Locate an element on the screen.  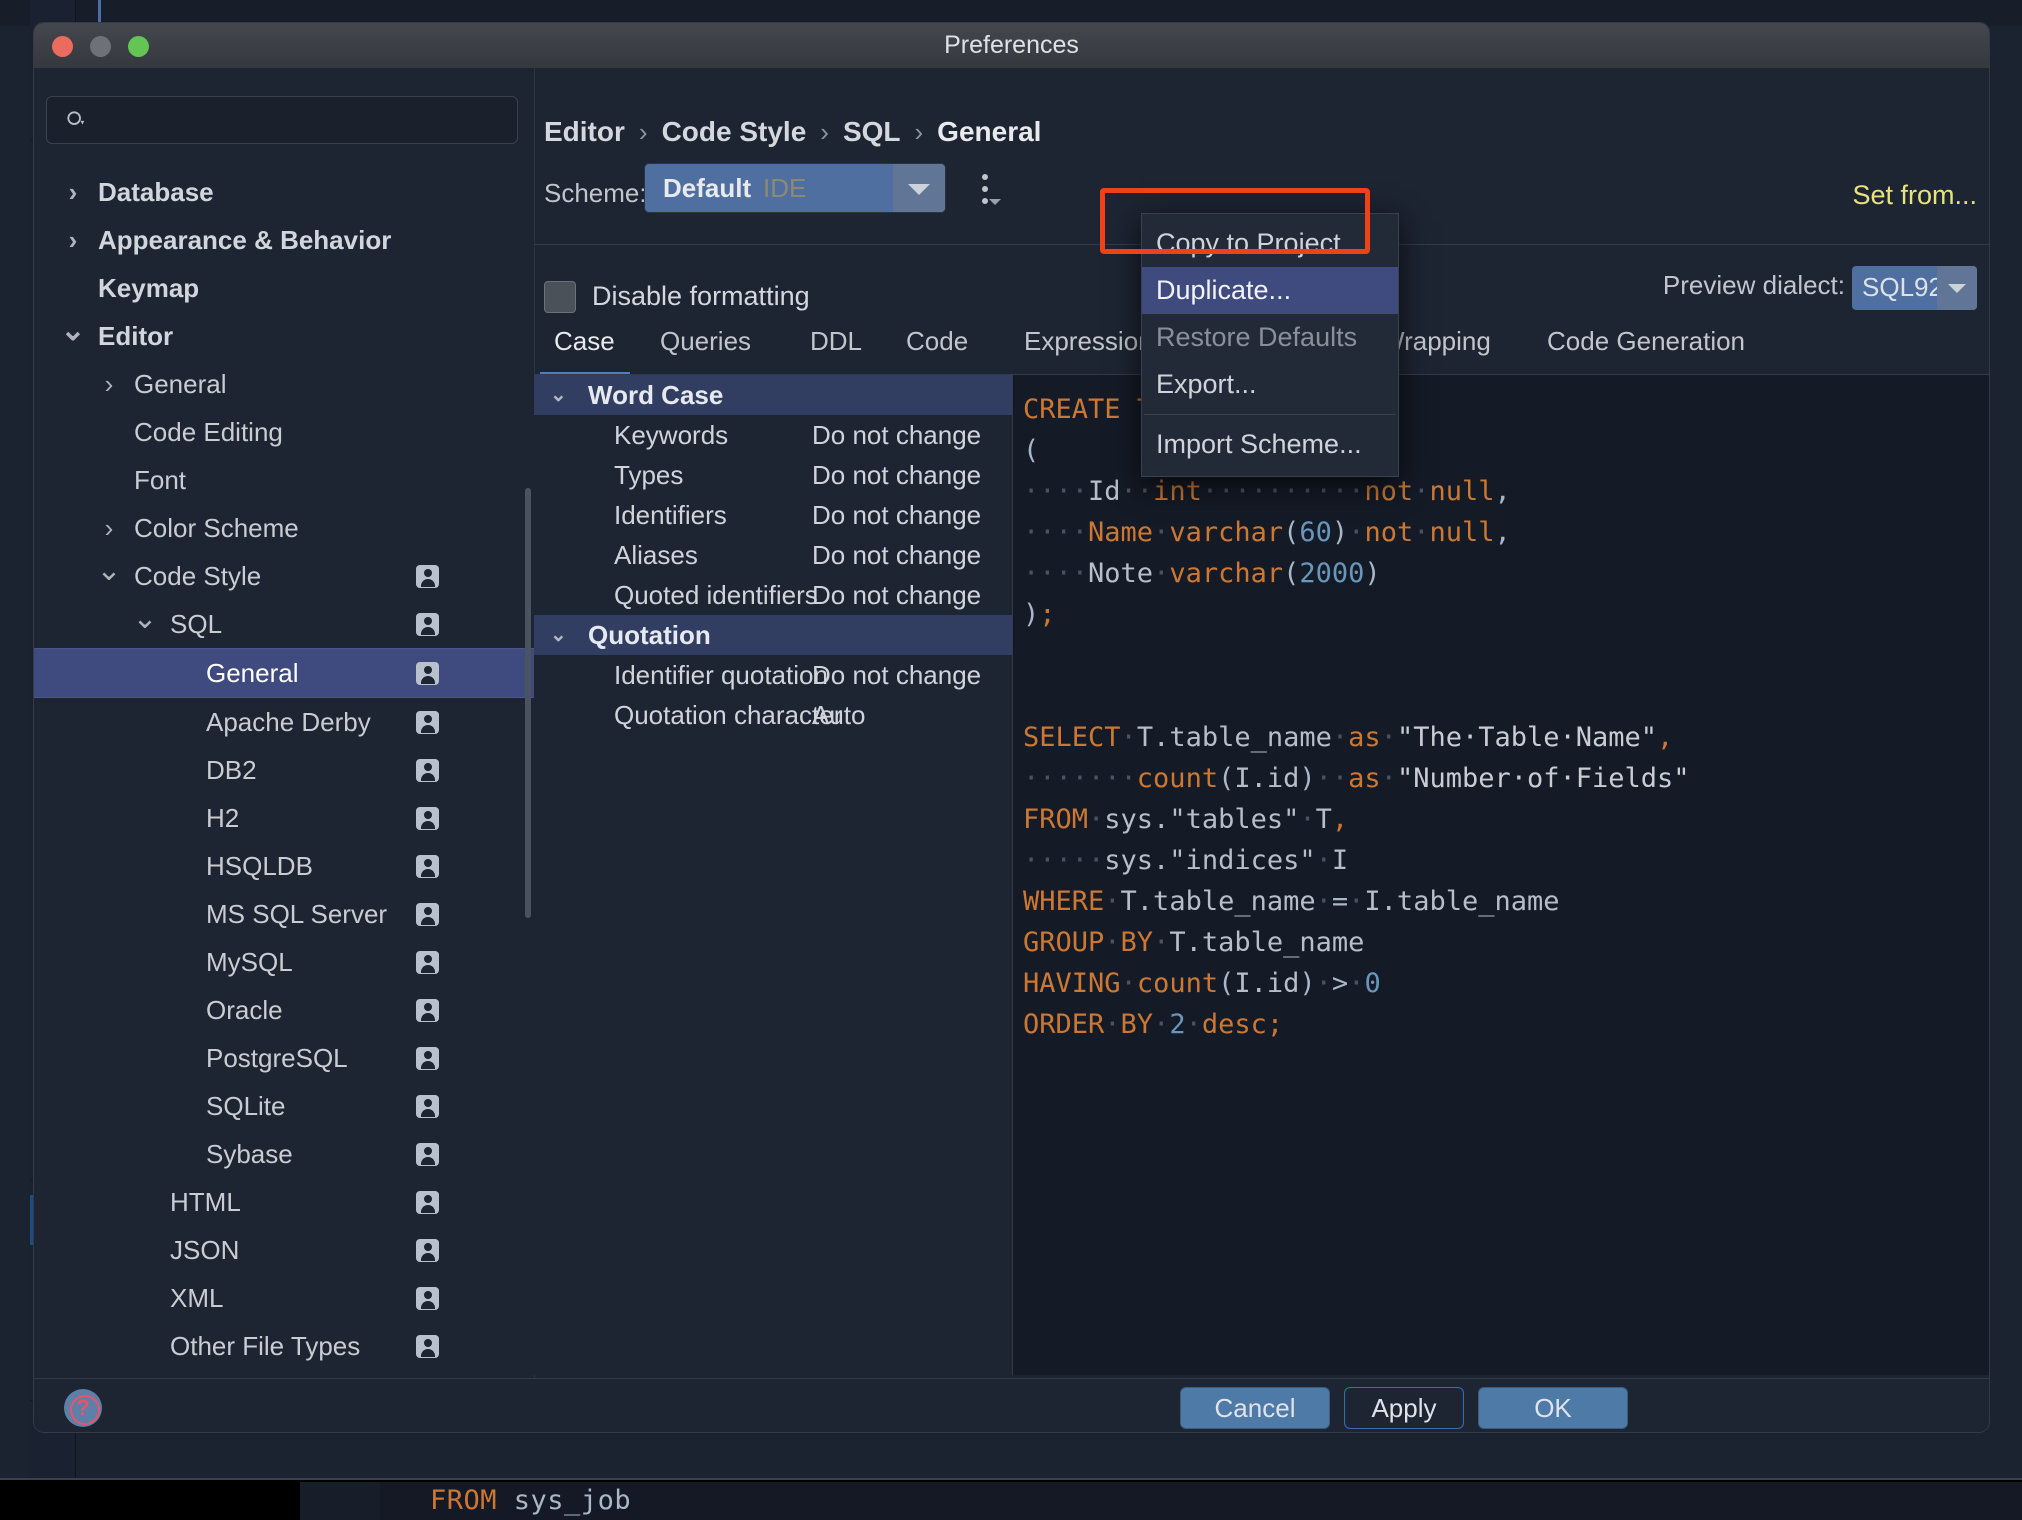
code-token: "Number·of·Fields" is located at coordinates (1543, 778).